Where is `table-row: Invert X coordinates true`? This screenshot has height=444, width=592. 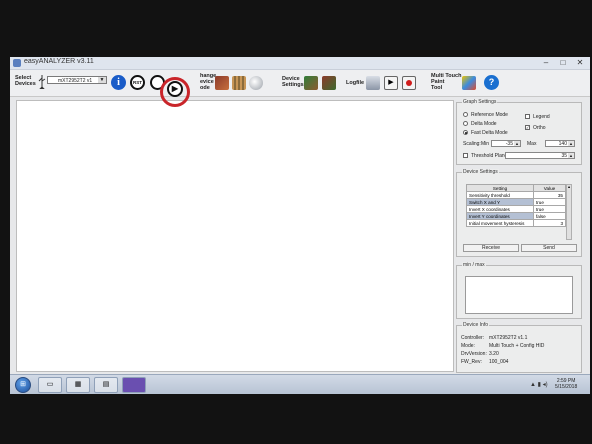
table-row: Invert X coordinates true is located at coordinates (516, 209).